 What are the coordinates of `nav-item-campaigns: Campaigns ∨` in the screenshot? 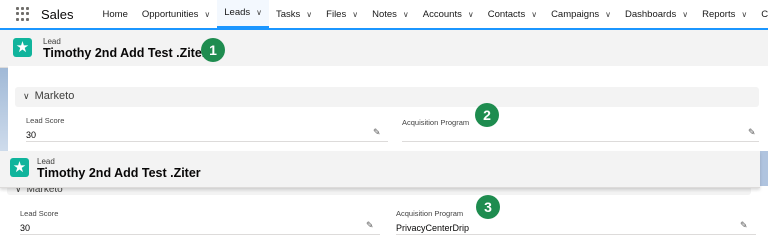 It's located at (581, 14).